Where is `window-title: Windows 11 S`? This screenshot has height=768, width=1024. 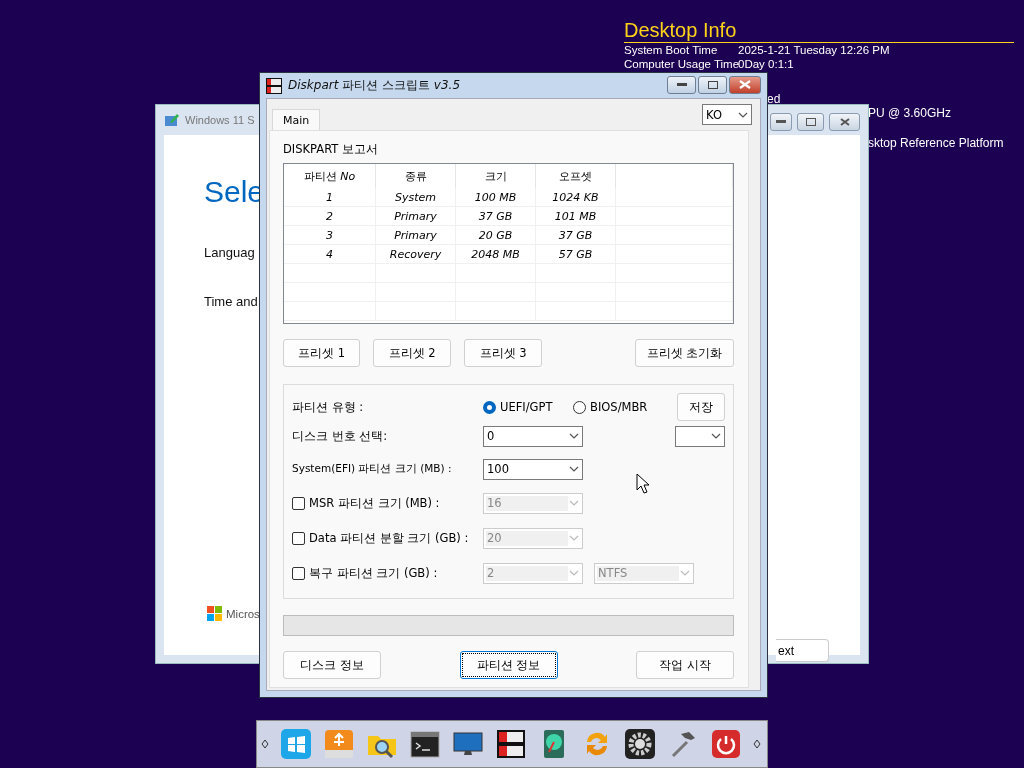
window-title: Windows 11 S is located at coordinates (220, 120).